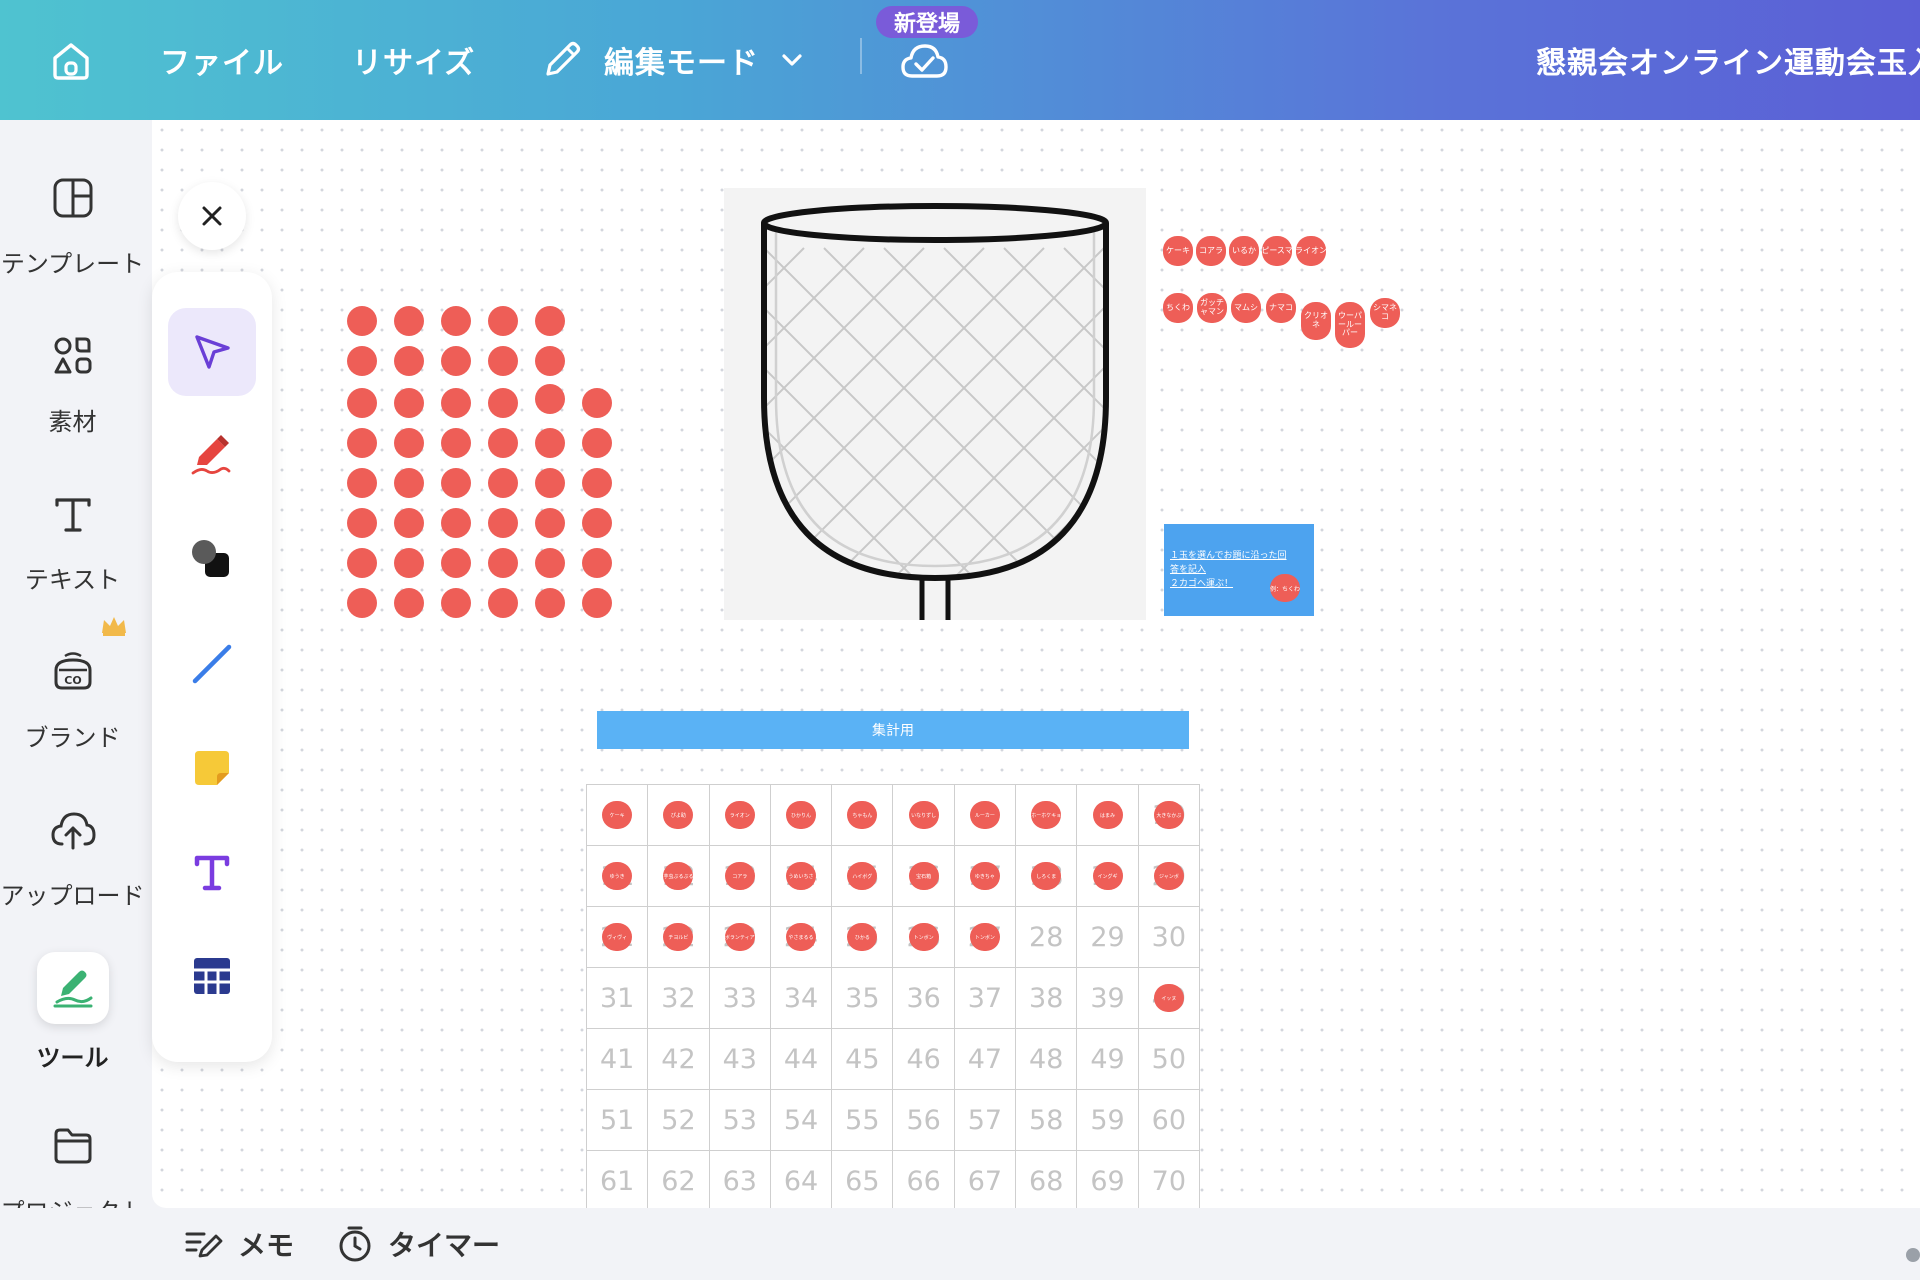 The image size is (1920, 1280). What do you see at coordinates (678, 1120) in the screenshot?
I see `table-cell: 52` at bounding box center [678, 1120].